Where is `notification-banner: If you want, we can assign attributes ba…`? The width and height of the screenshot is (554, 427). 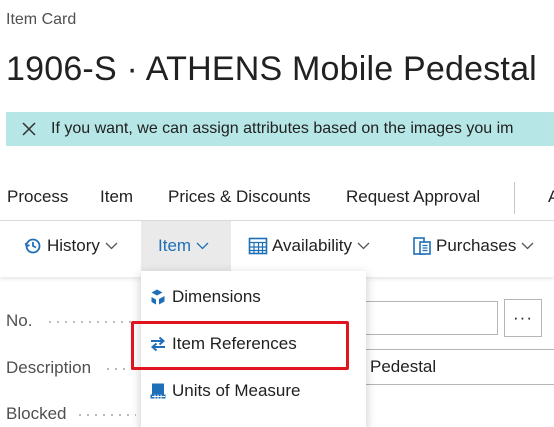
notification-banner: If you want, we can assign attributes ba… is located at coordinates (280, 129).